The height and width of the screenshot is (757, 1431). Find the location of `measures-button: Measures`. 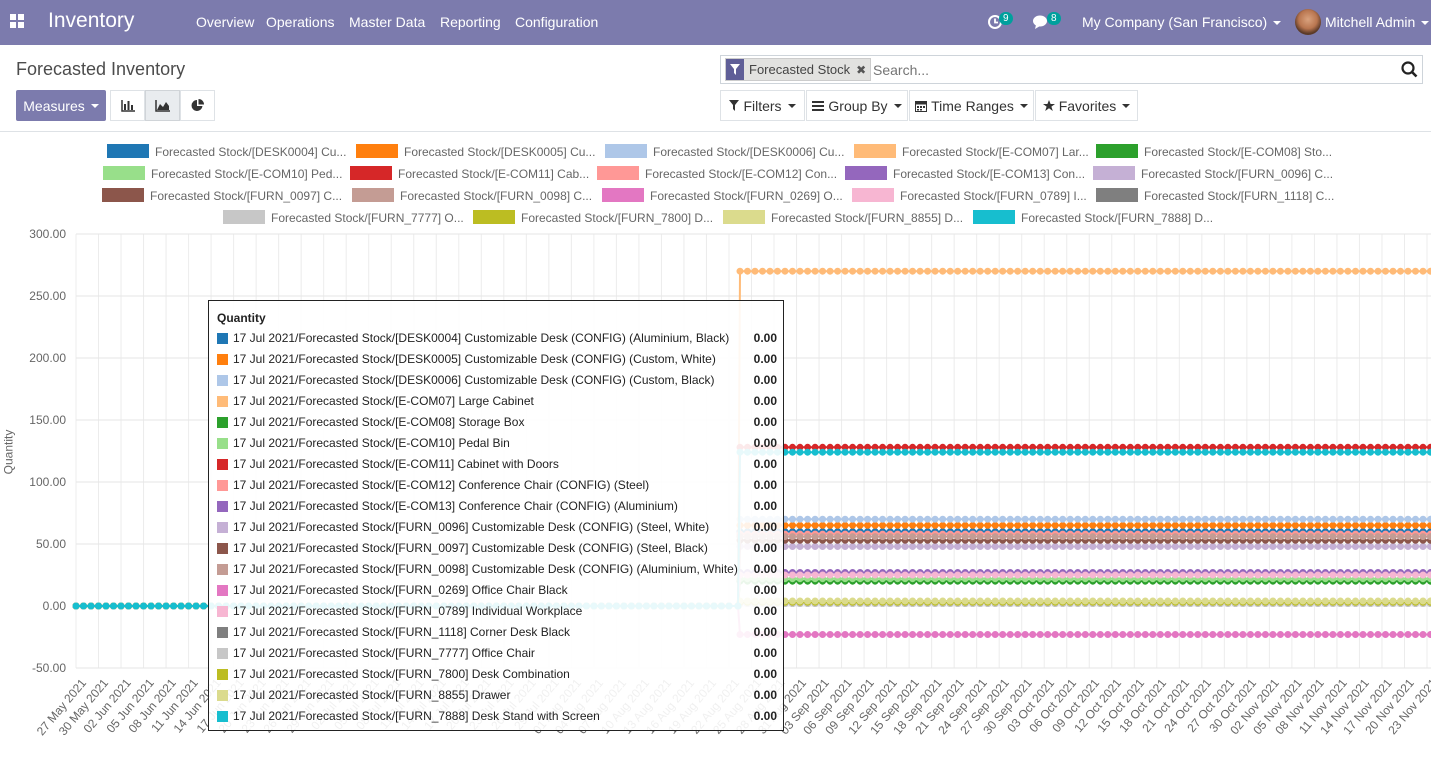

measures-button: Measures is located at coordinates (61, 105).